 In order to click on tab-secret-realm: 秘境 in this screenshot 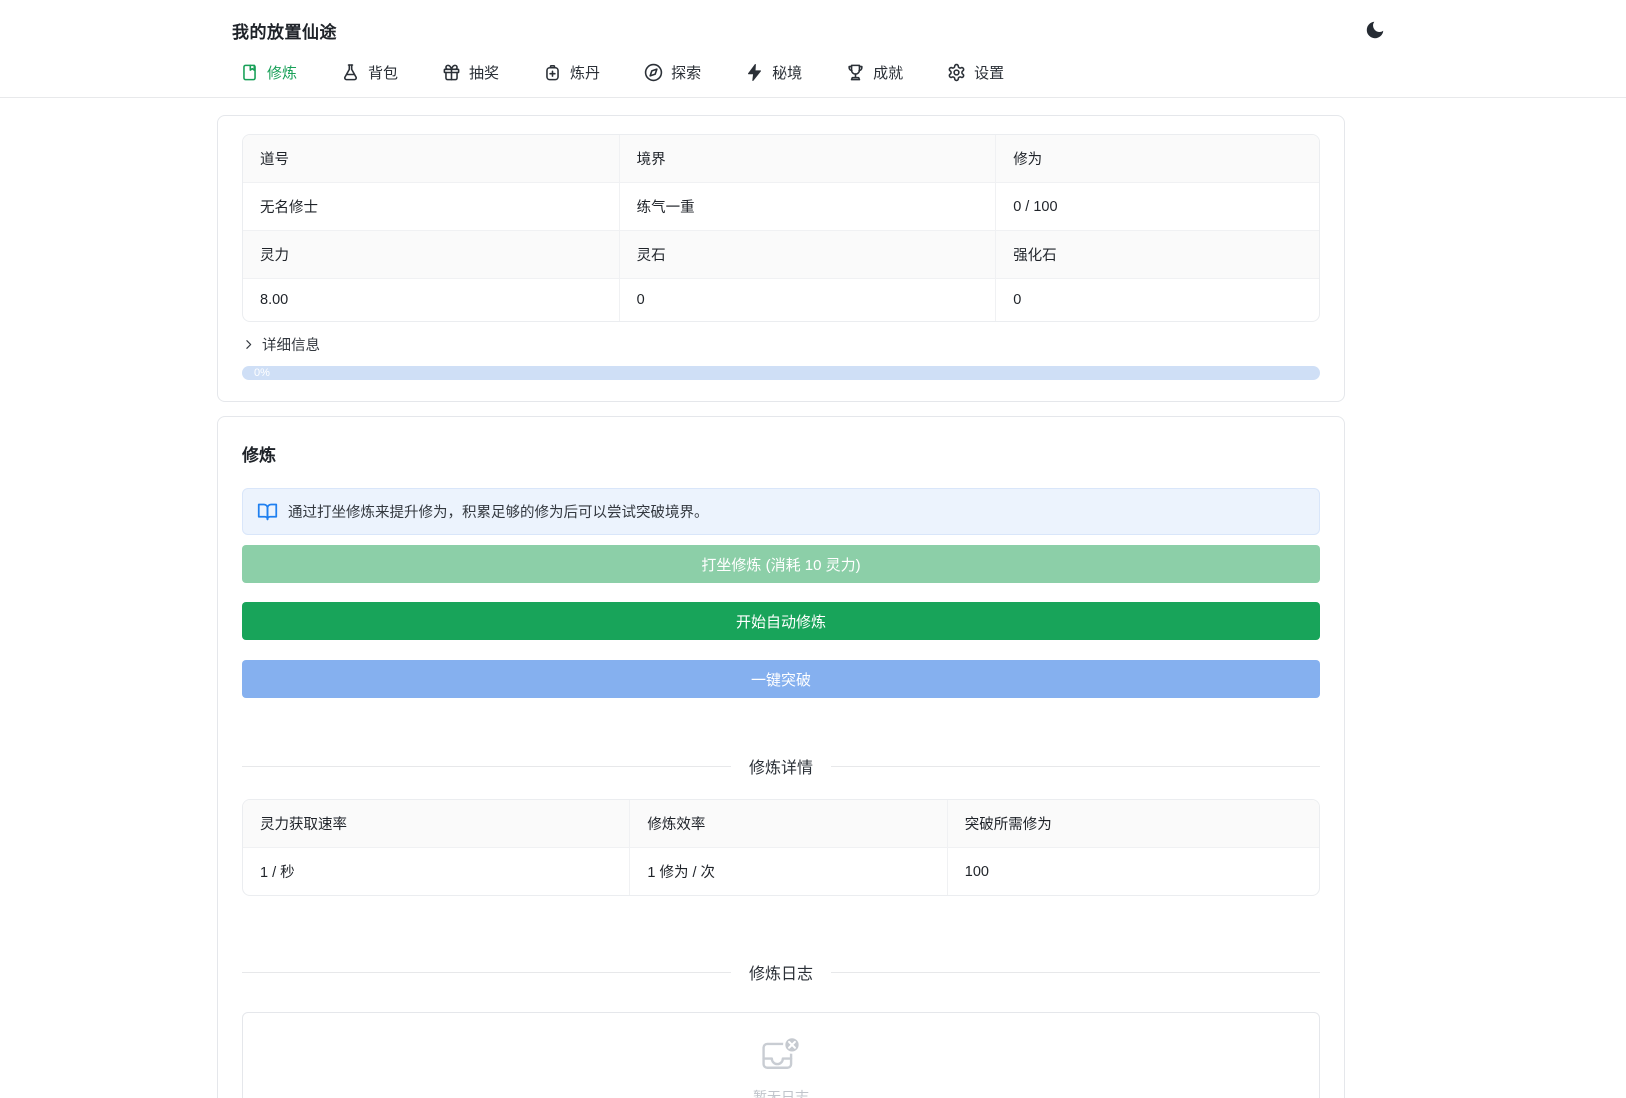, I will do `click(773, 75)`.